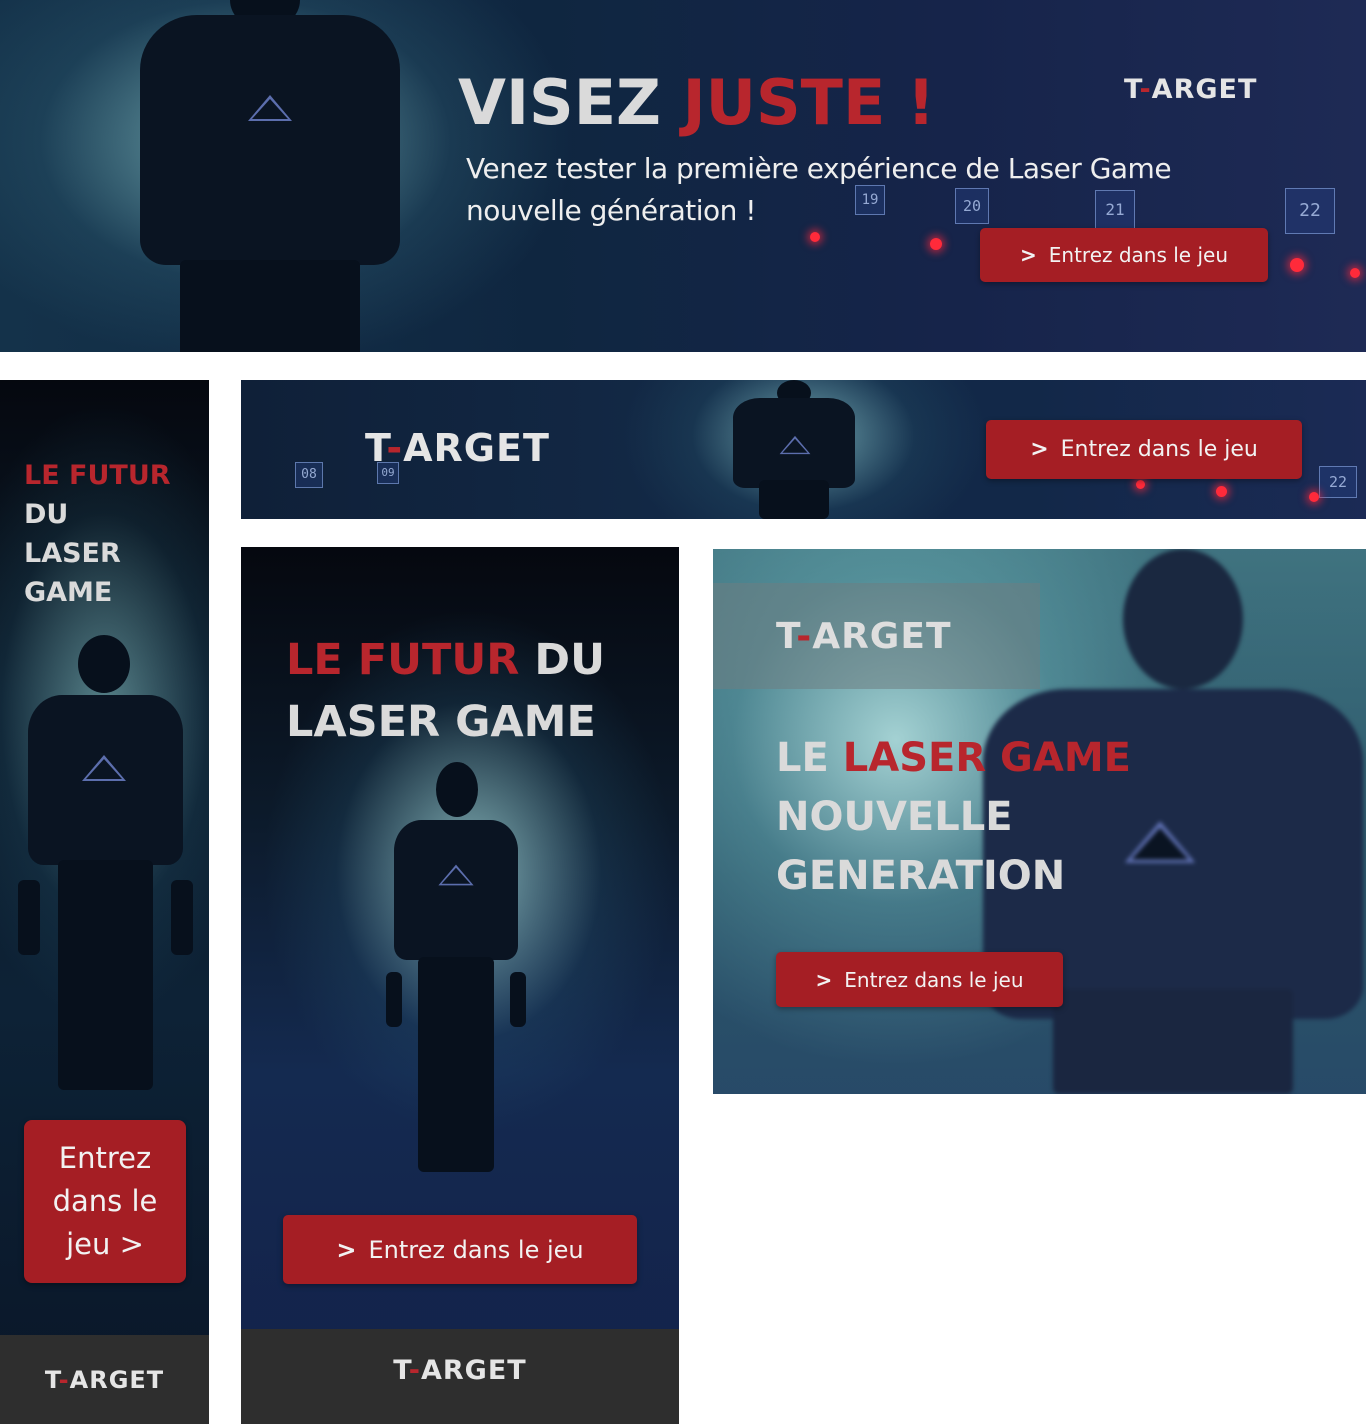 This screenshot has width=1366, height=1424. Describe the element at coordinates (986, 758) in the screenshot. I see `headline-red: LASER GAME` at that location.